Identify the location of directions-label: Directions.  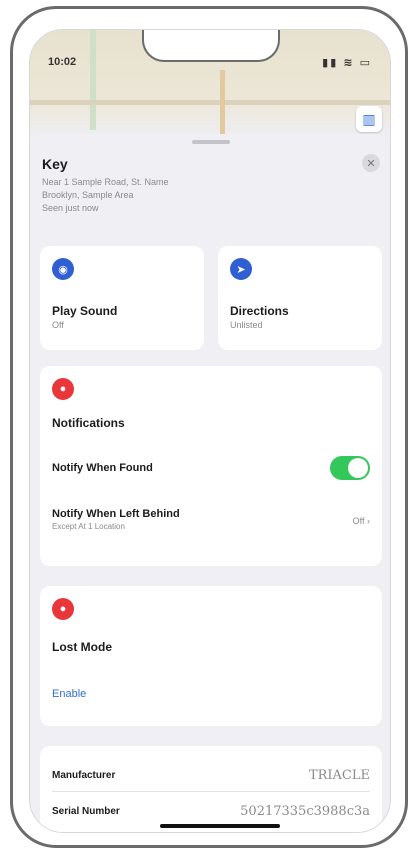
(259, 311).